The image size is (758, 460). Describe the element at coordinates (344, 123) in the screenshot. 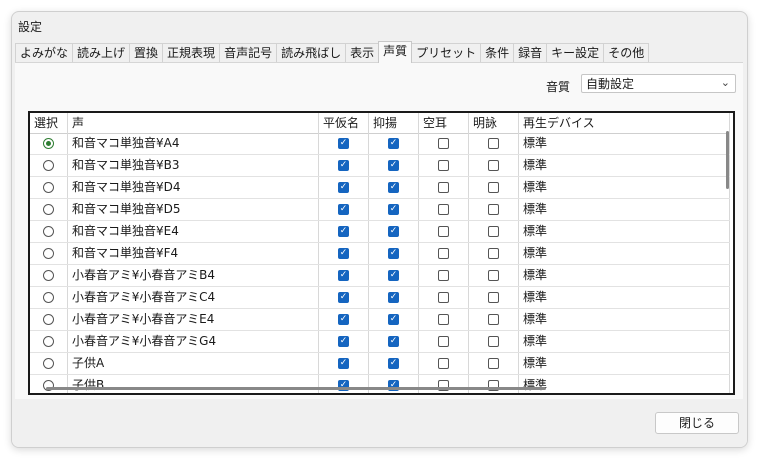

I see `header-col-hiragana: 平仮名` at that location.